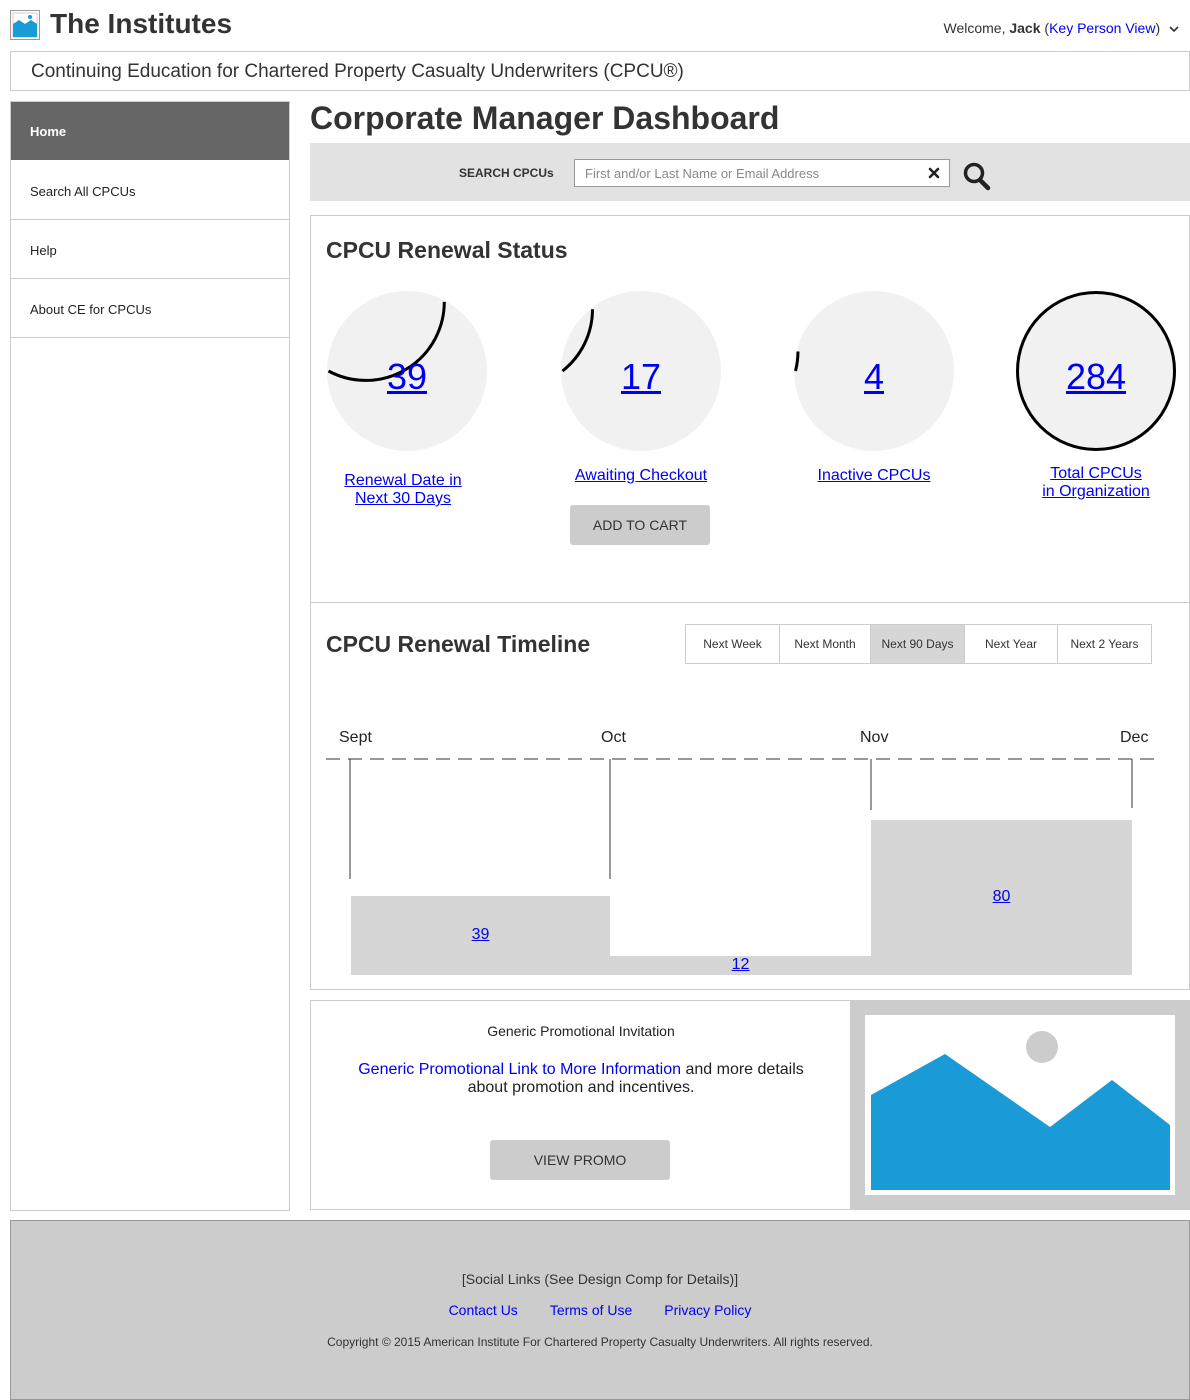  I want to click on search-label: SEARCH CPCUs, so click(506, 173).